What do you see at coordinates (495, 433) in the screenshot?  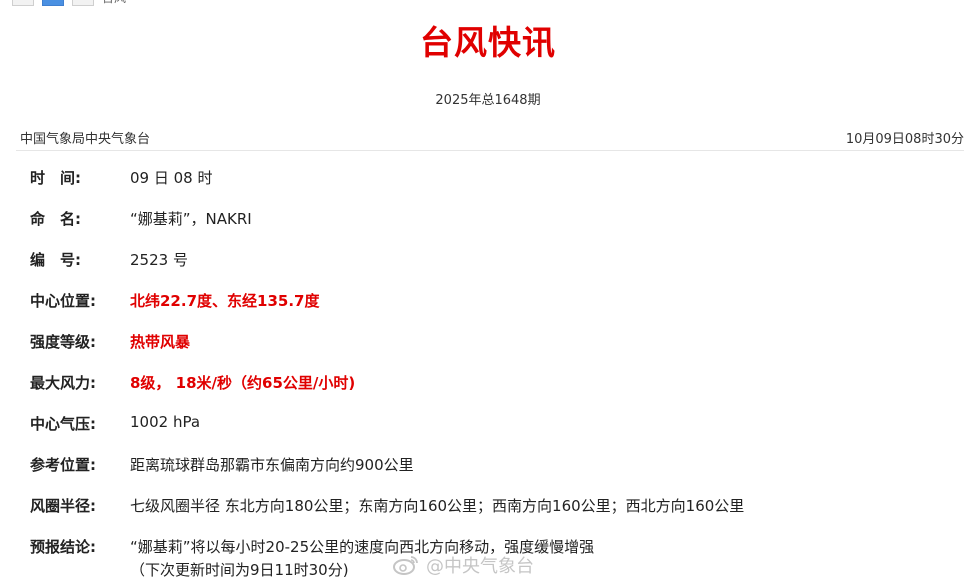 I see `row-pressure: 中心气压: 1002 hPa` at bounding box center [495, 433].